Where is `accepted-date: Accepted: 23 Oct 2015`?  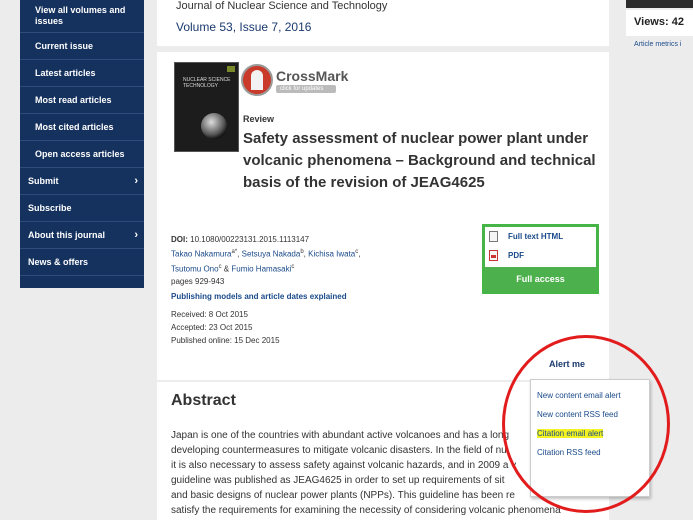
accepted-date: Accepted: 23 Oct 2015 is located at coordinates (212, 327).